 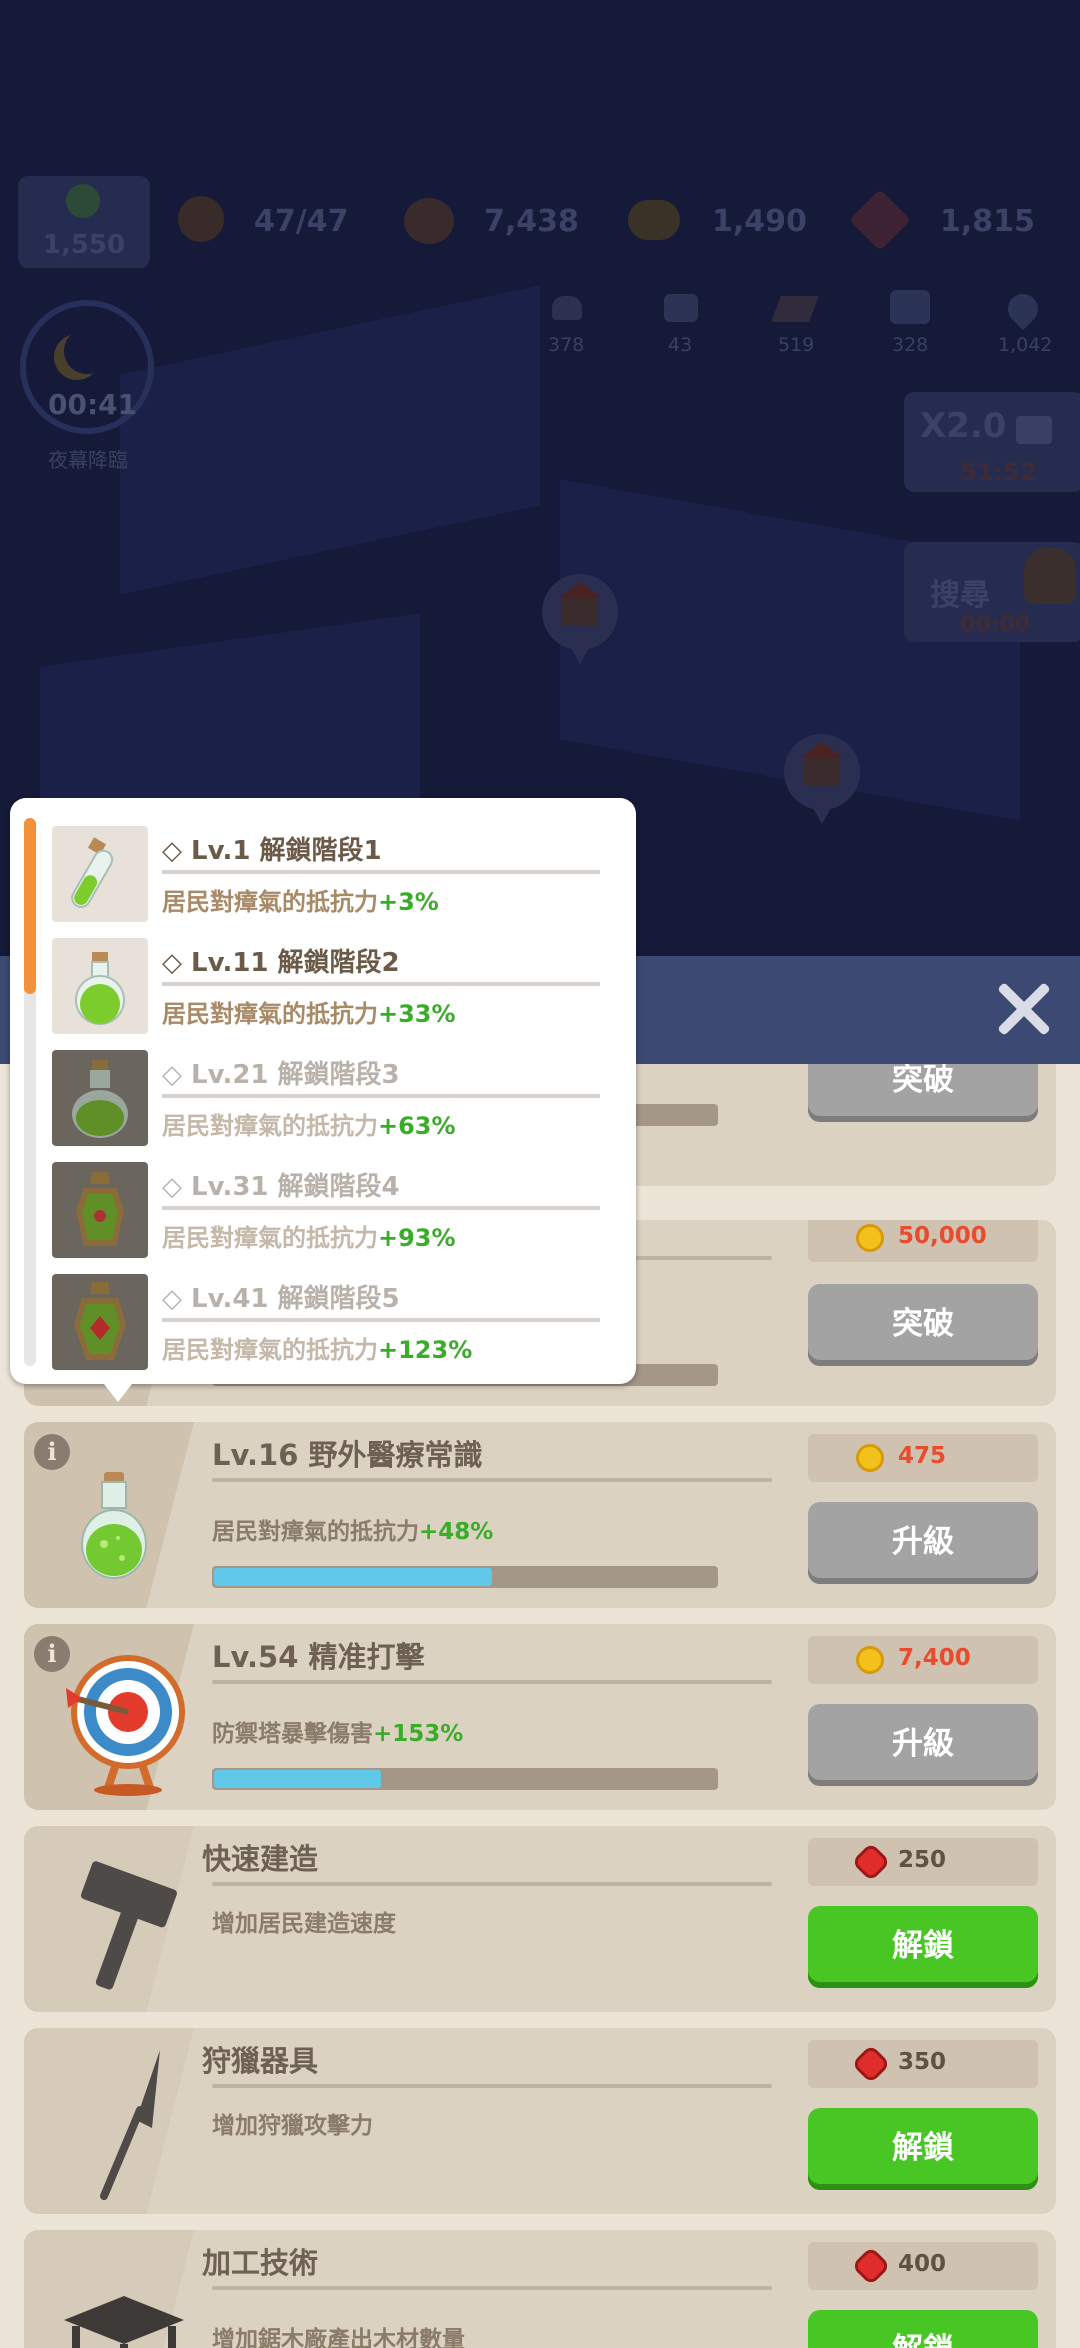 I want to click on stage-title: ◇ Lv.11 解鎖階段2, so click(x=281, y=963).